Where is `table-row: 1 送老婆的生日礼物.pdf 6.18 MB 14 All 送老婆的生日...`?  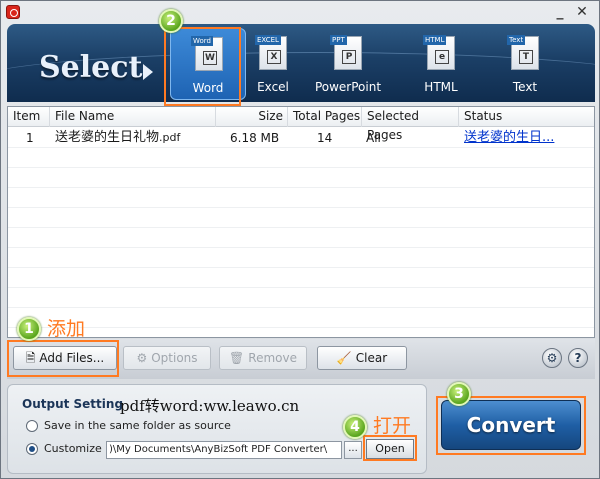 table-row: 1 送老婆的生日礼物.pdf 6.18 MB 14 All 送老婆的生日... is located at coordinates (301, 138).